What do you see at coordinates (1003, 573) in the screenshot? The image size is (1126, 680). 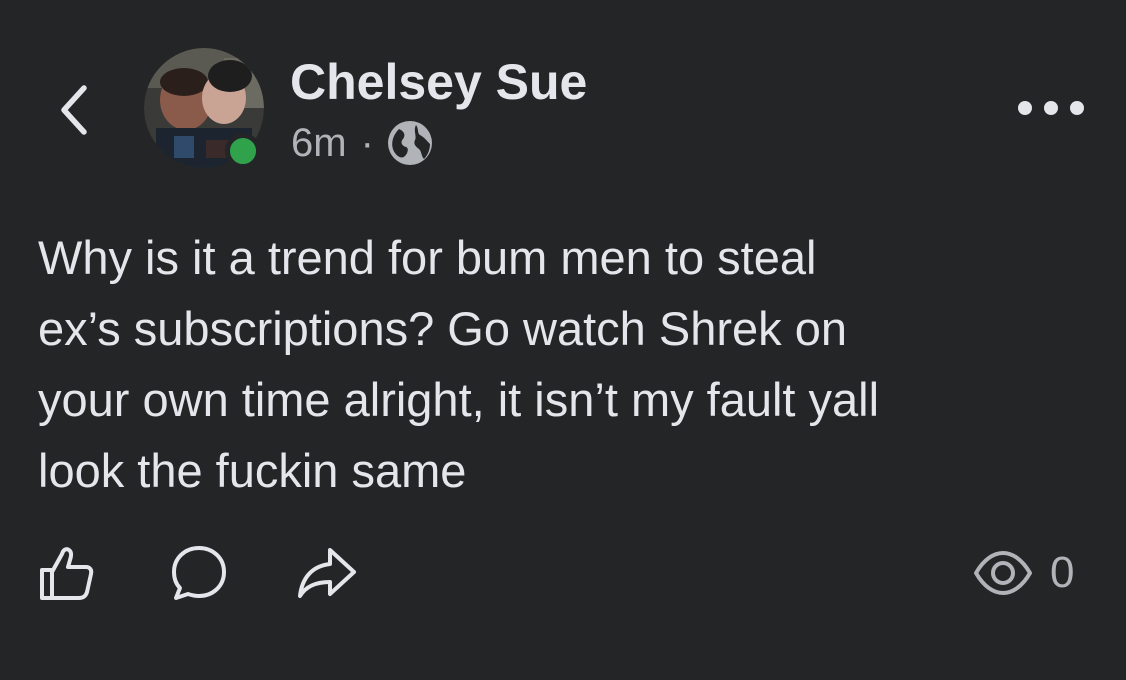 I see `eye-icon` at bounding box center [1003, 573].